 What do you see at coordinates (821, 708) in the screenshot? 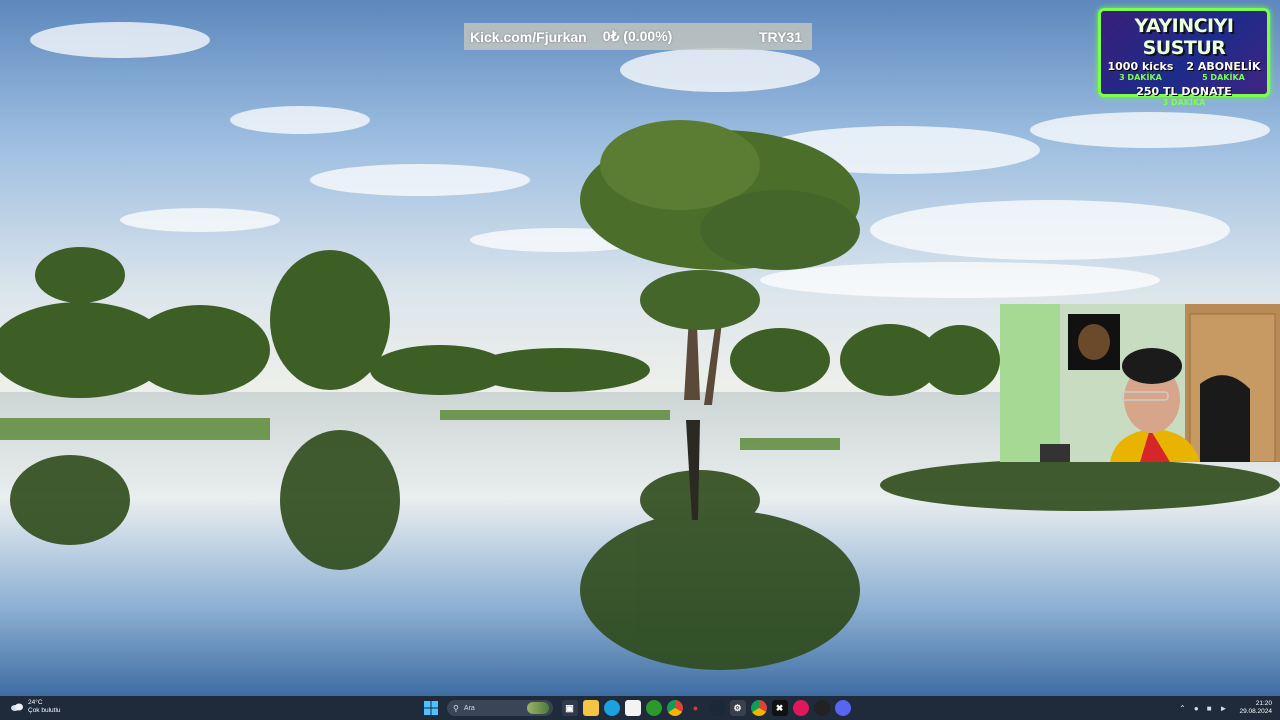
I see `obs-icon` at bounding box center [821, 708].